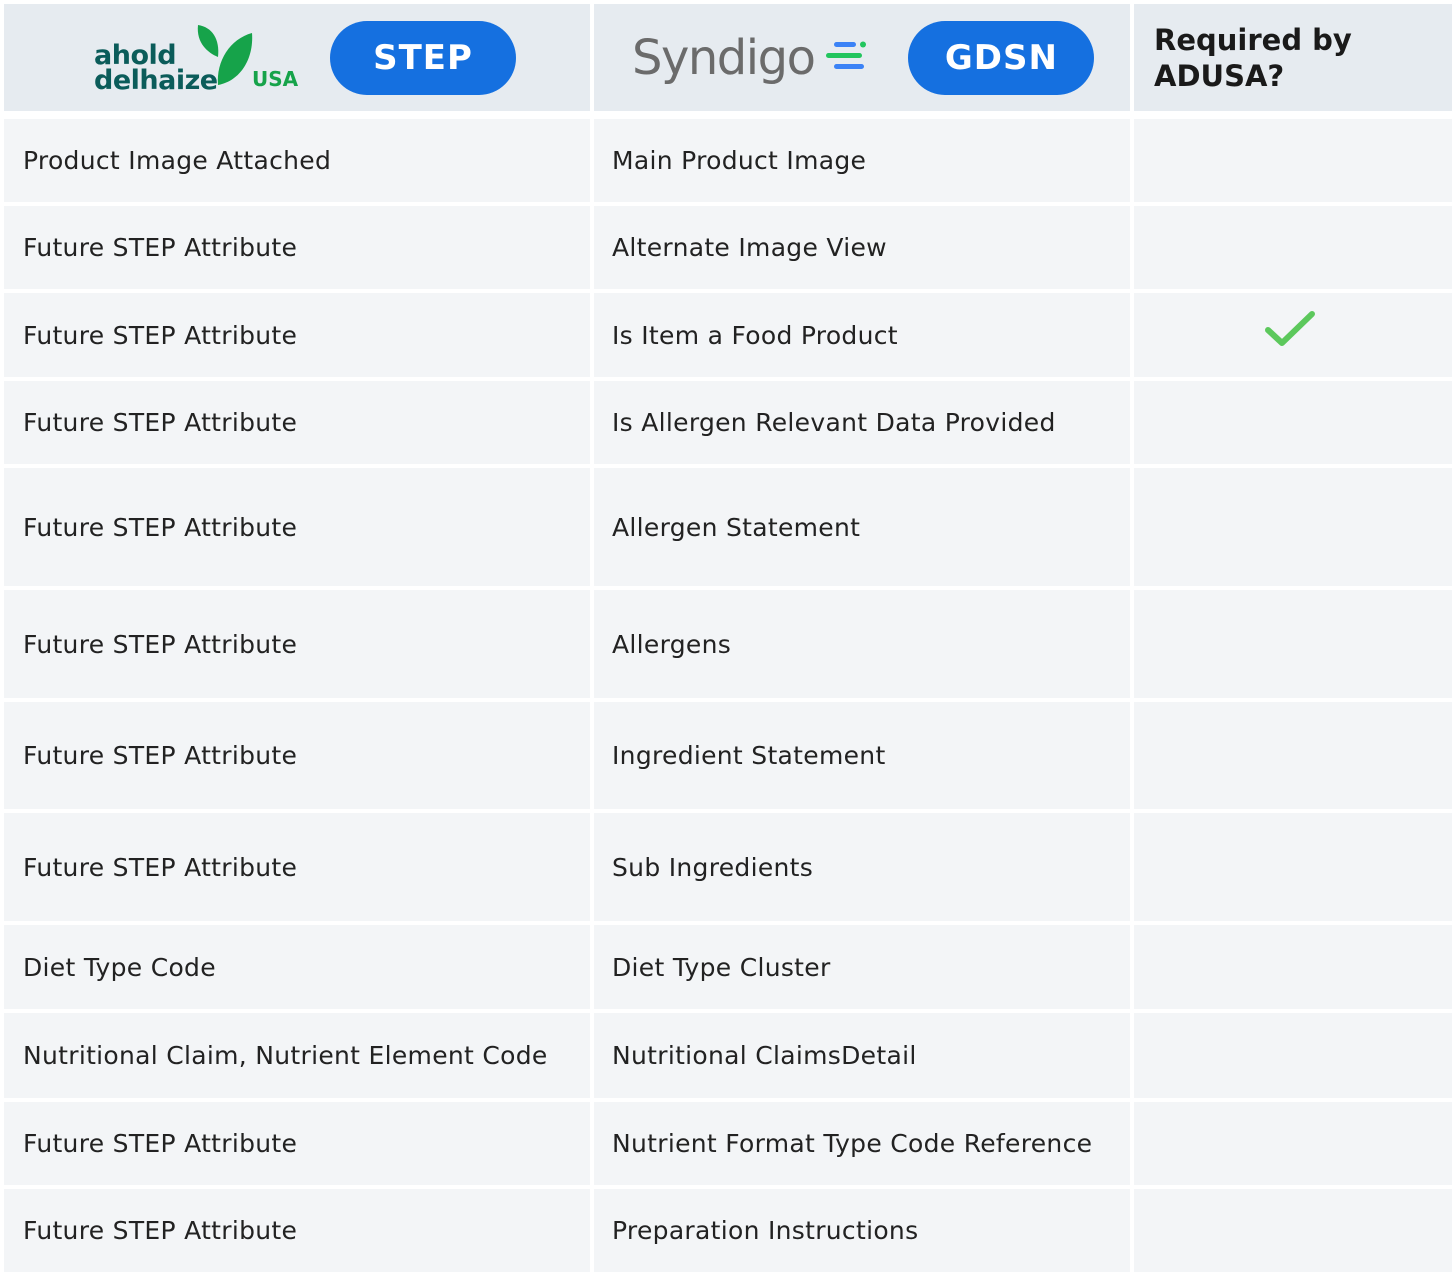 Image resolution: width=1455 pixels, height=1276 pixels. I want to click on gdsn-attribute-cell: Diet Type Cluster, so click(862, 969).